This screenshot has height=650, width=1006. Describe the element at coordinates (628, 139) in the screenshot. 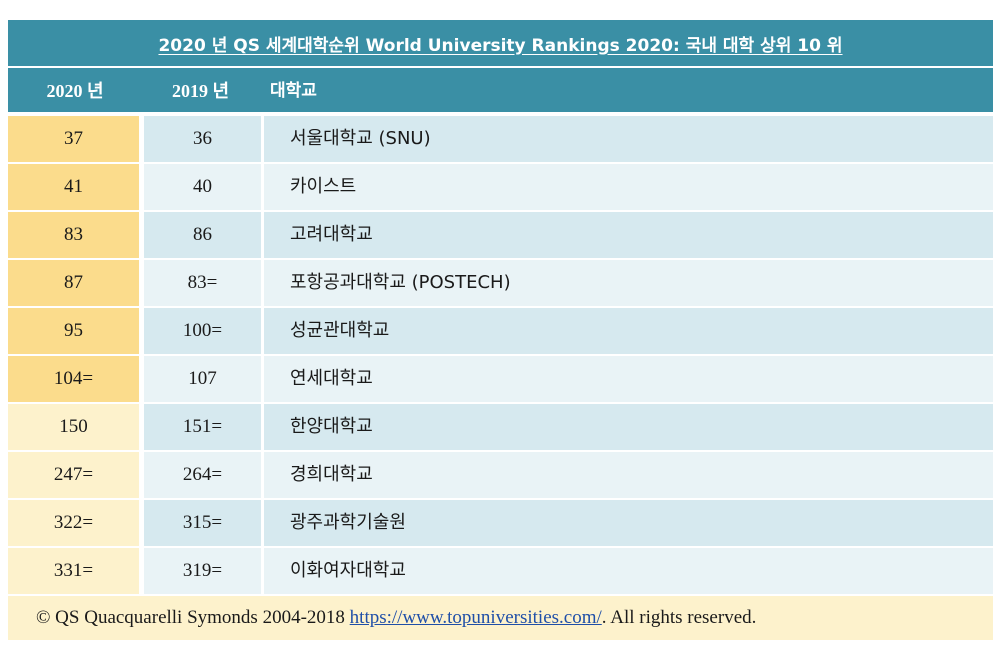

I see `university-name-cell: 서울대학교 (SNU)` at that location.